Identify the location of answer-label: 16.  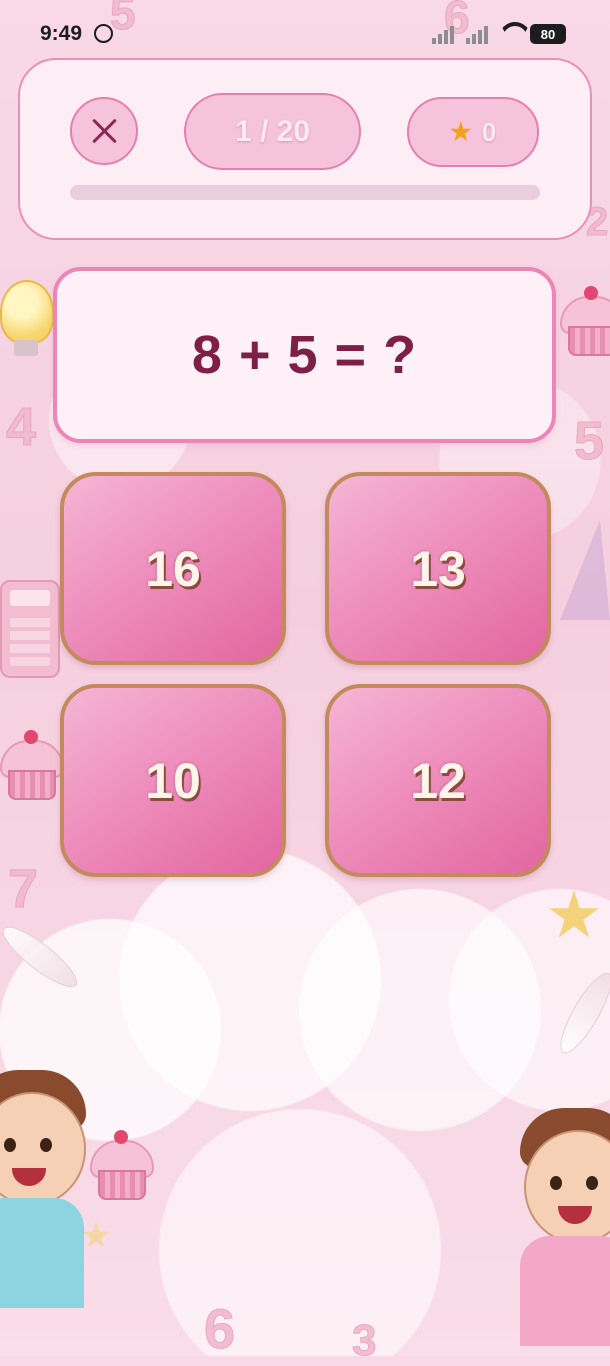
(173, 568).